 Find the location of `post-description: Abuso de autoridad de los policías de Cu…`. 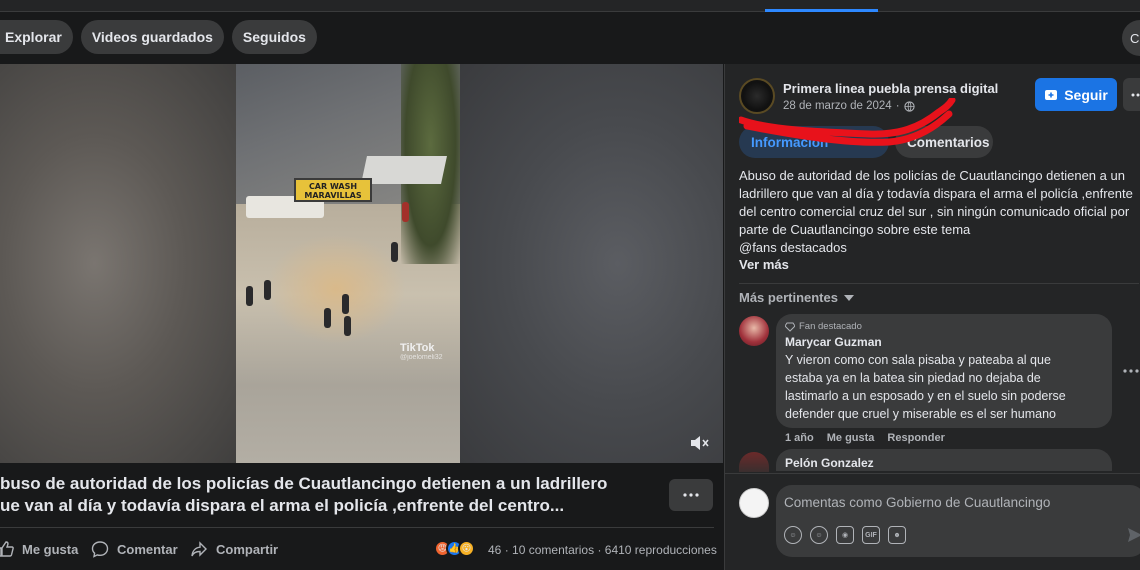

post-description: Abuso de autoridad de los policías de Cu… is located at coordinates (939, 212).